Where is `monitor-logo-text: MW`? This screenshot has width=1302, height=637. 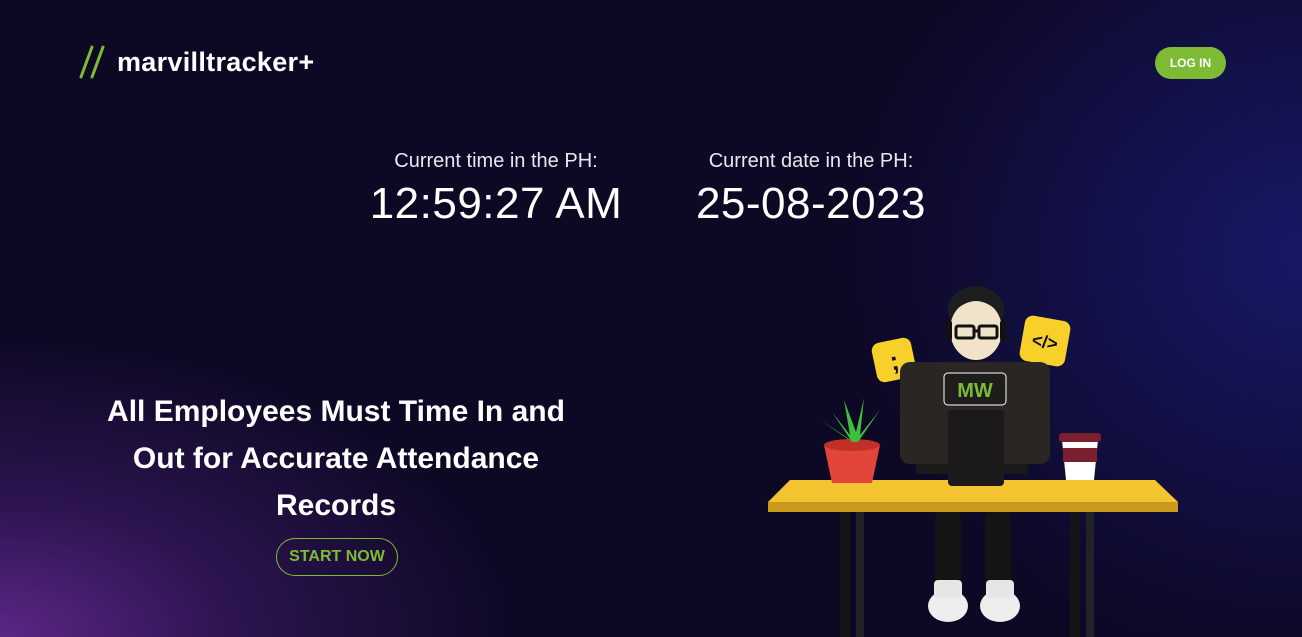 monitor-logo-text: MW is located at coordinates (975, 391).